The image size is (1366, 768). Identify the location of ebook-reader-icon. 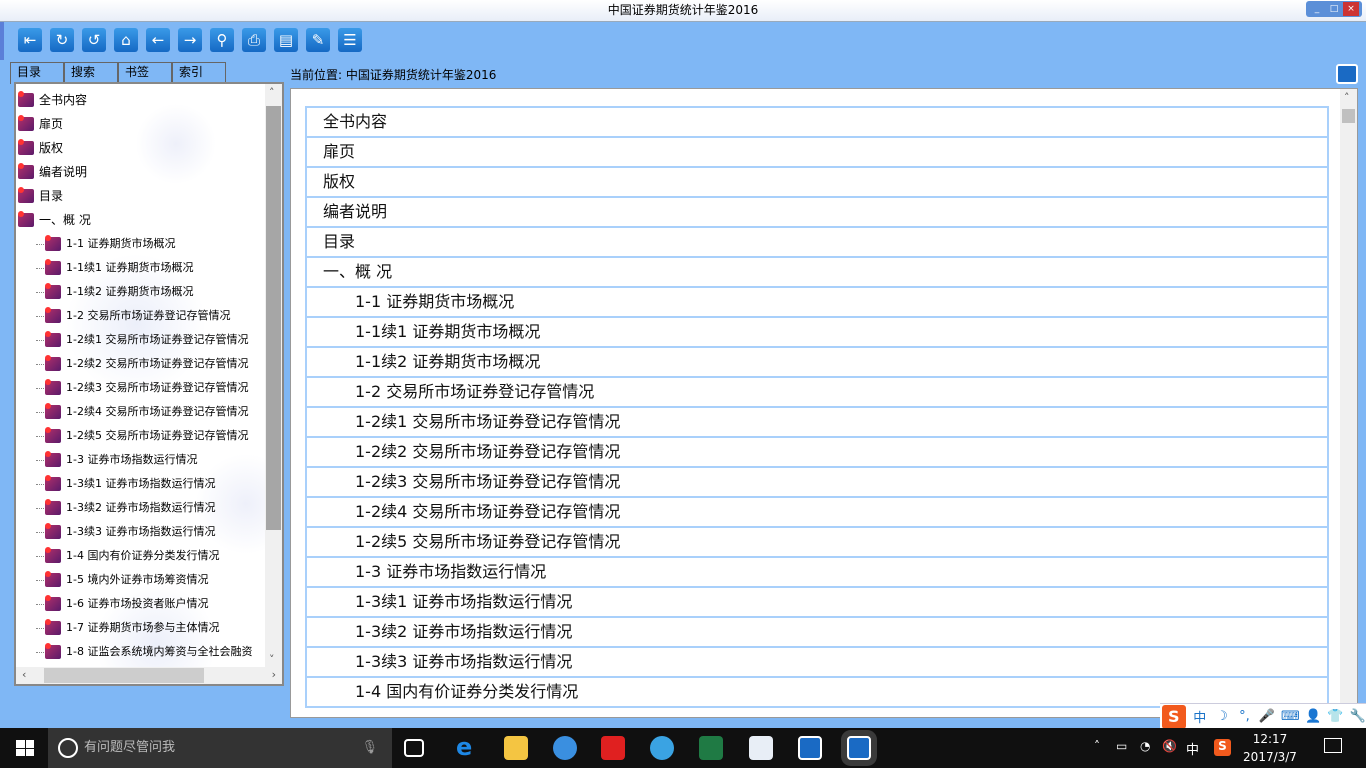
(810, 748).